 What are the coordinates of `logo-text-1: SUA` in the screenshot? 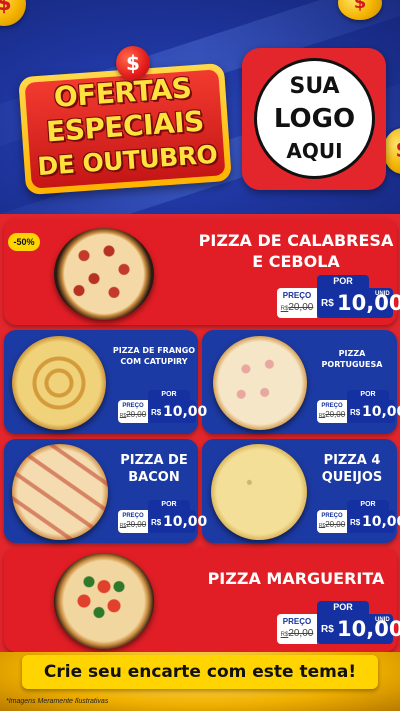 It's located at (314, 86).